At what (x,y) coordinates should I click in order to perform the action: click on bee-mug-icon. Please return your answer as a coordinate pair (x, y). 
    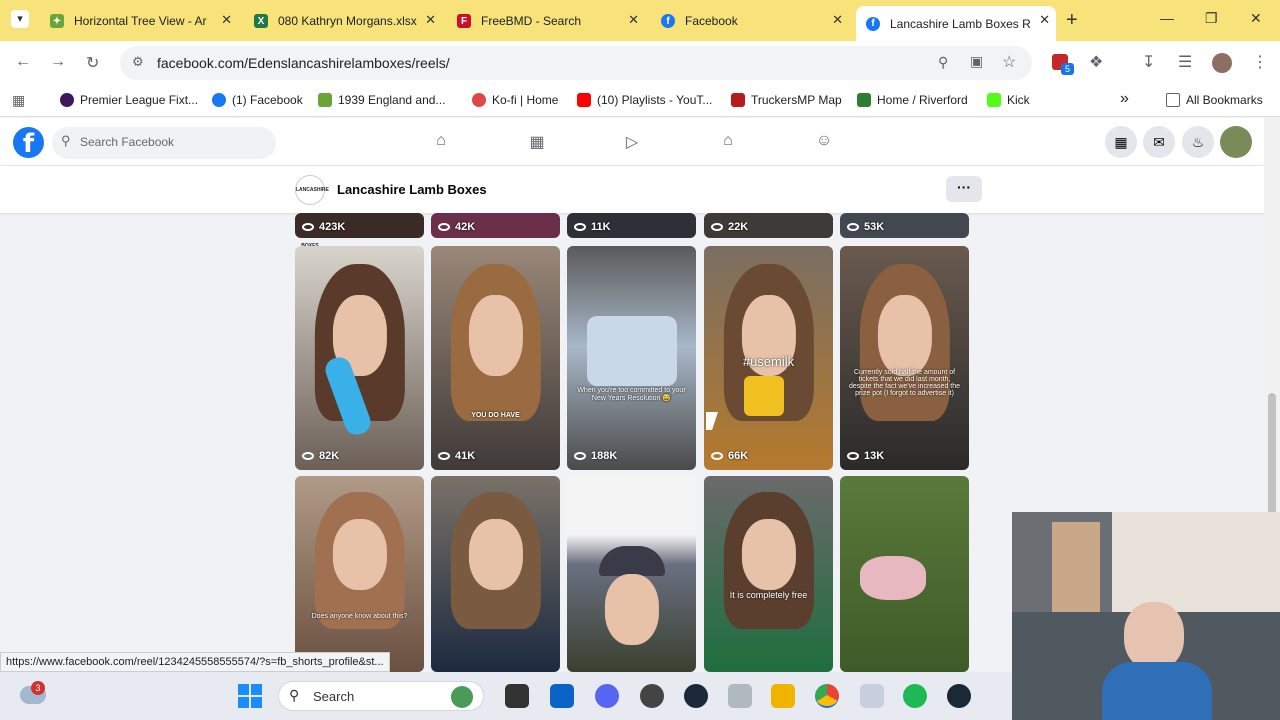
    Looking at the image, I should click on (764, 396).